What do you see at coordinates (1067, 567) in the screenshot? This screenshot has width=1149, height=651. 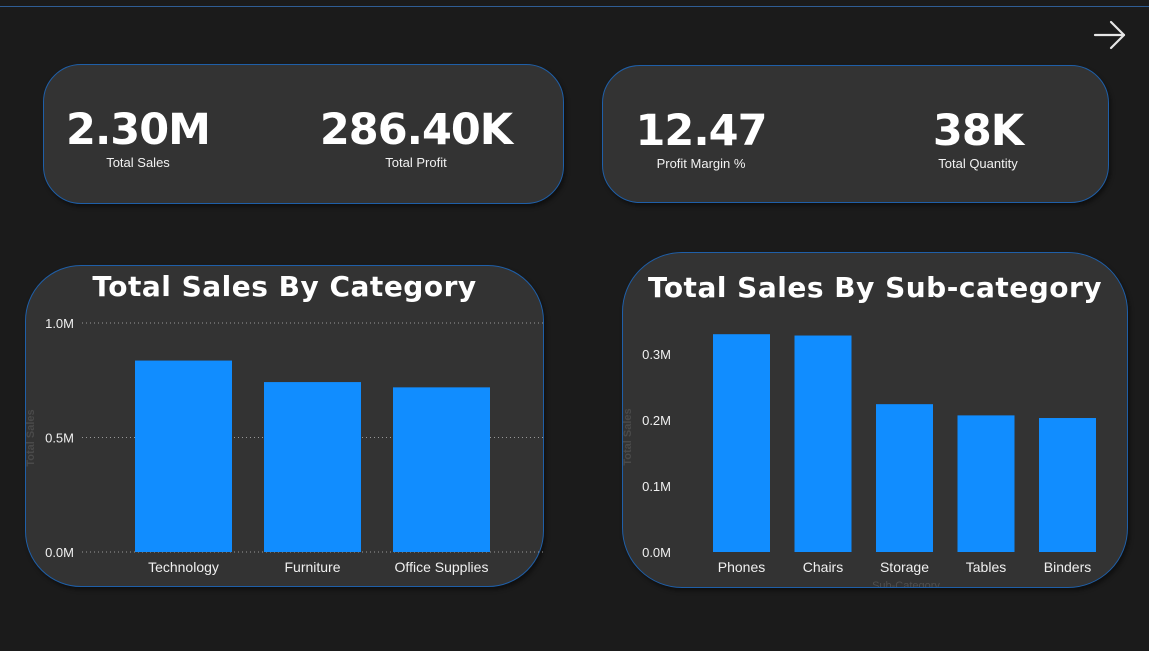 I see `x-tick-label: Binders` at bounding box center [1067, 567].